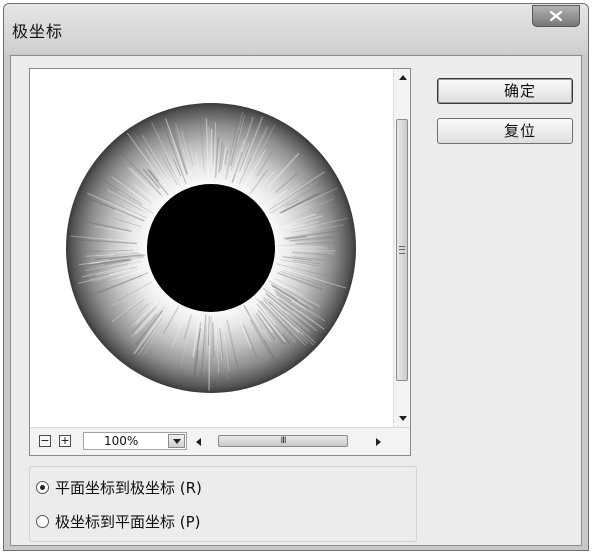 The width and height of the screenshot is (594, 555). I want to click on scroll-up-arrow-icon, so click(402, 77).